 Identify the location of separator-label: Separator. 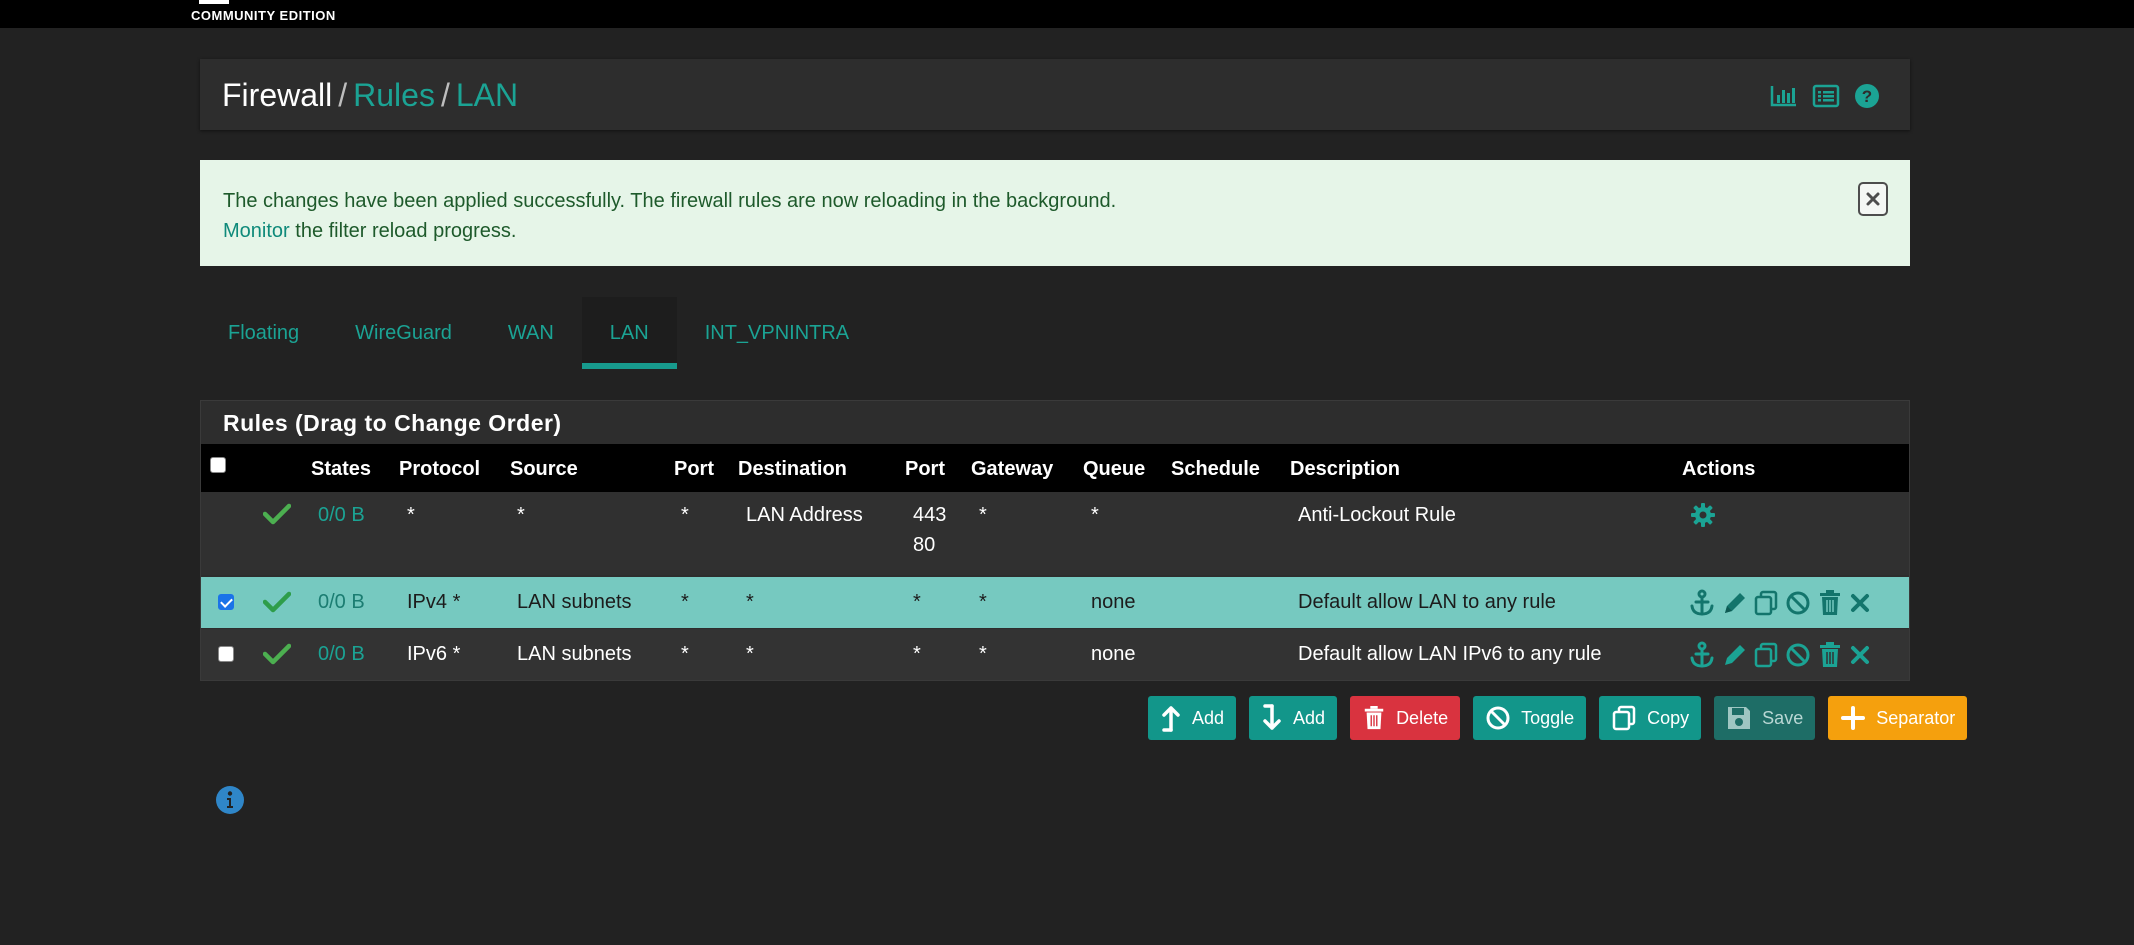
(1916, 717).